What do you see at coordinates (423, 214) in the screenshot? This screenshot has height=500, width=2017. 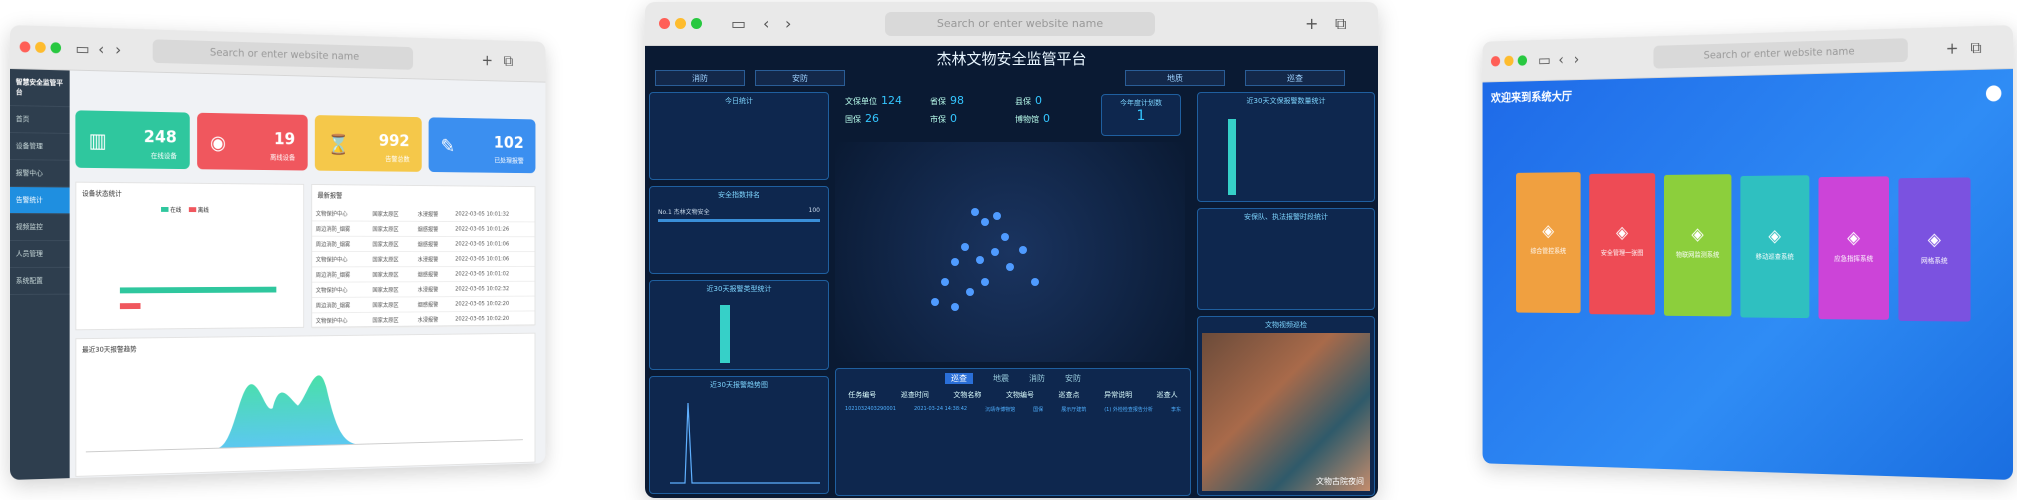 I see `table-row: 文物保护中心 国家太原区 水浸报警 2022-03-05 10:01:32` at bounding box center [423, 214].